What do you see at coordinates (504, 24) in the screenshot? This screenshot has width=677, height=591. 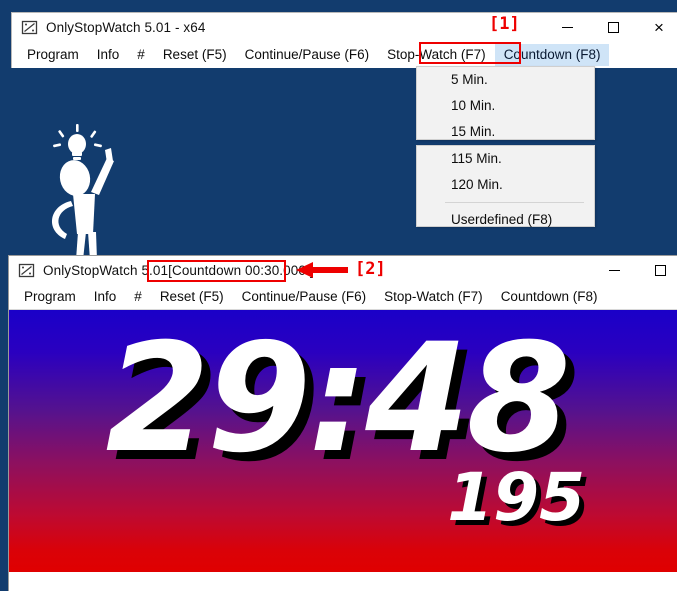 I see `annotation-label-1: [1]` at bounding box center [504, 24].